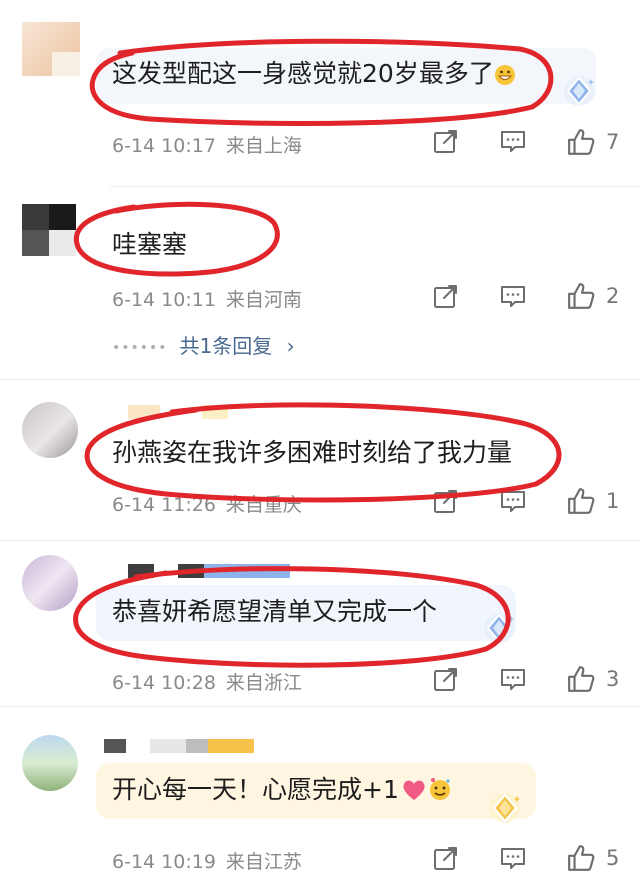 The width and height of the screenshot is (640, 874). I want to click on like-count: 2, so click(613, 296).